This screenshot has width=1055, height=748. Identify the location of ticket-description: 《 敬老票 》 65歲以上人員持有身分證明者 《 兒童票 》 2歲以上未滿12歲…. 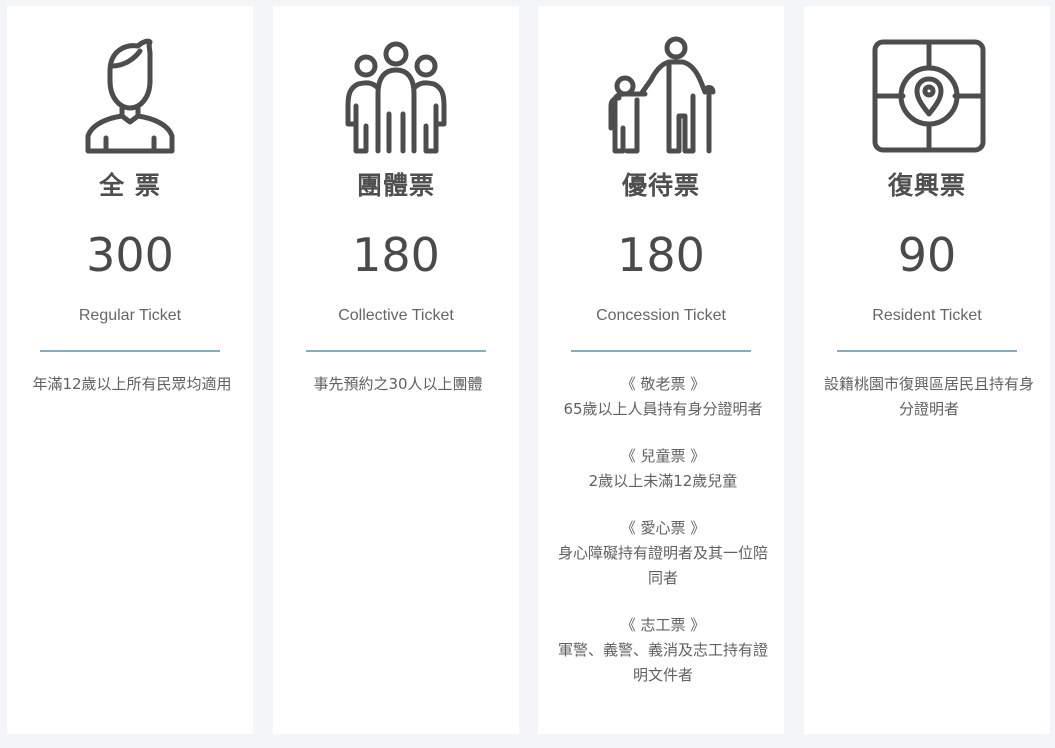
(663, 530).